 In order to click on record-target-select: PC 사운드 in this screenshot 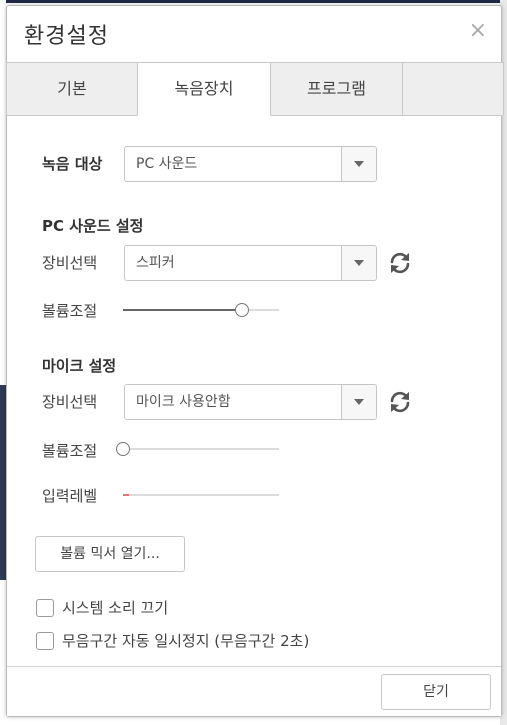, I will do `click(250, 164)`.